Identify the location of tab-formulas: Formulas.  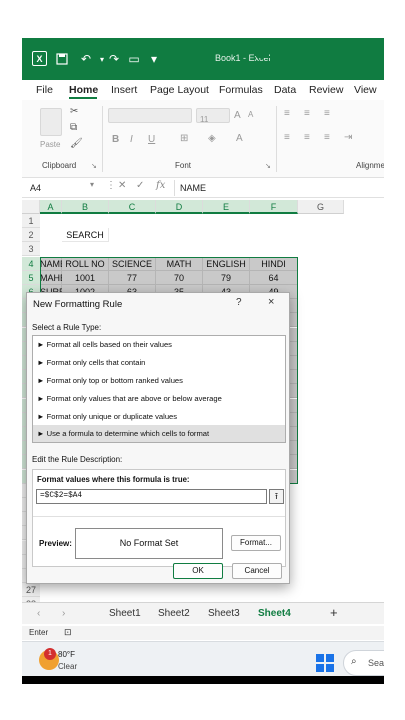
(241, 90).